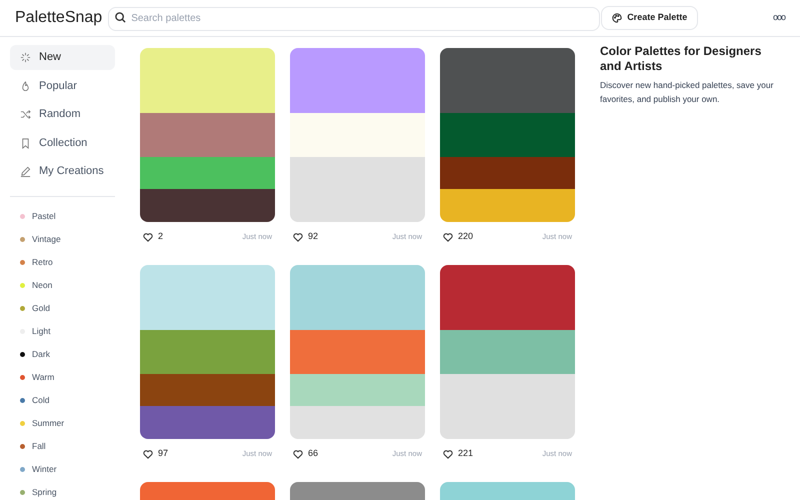 Image resolution: width=800 pixels, height=500 pixels. I want to click on palette-icon, so click(617, 18).